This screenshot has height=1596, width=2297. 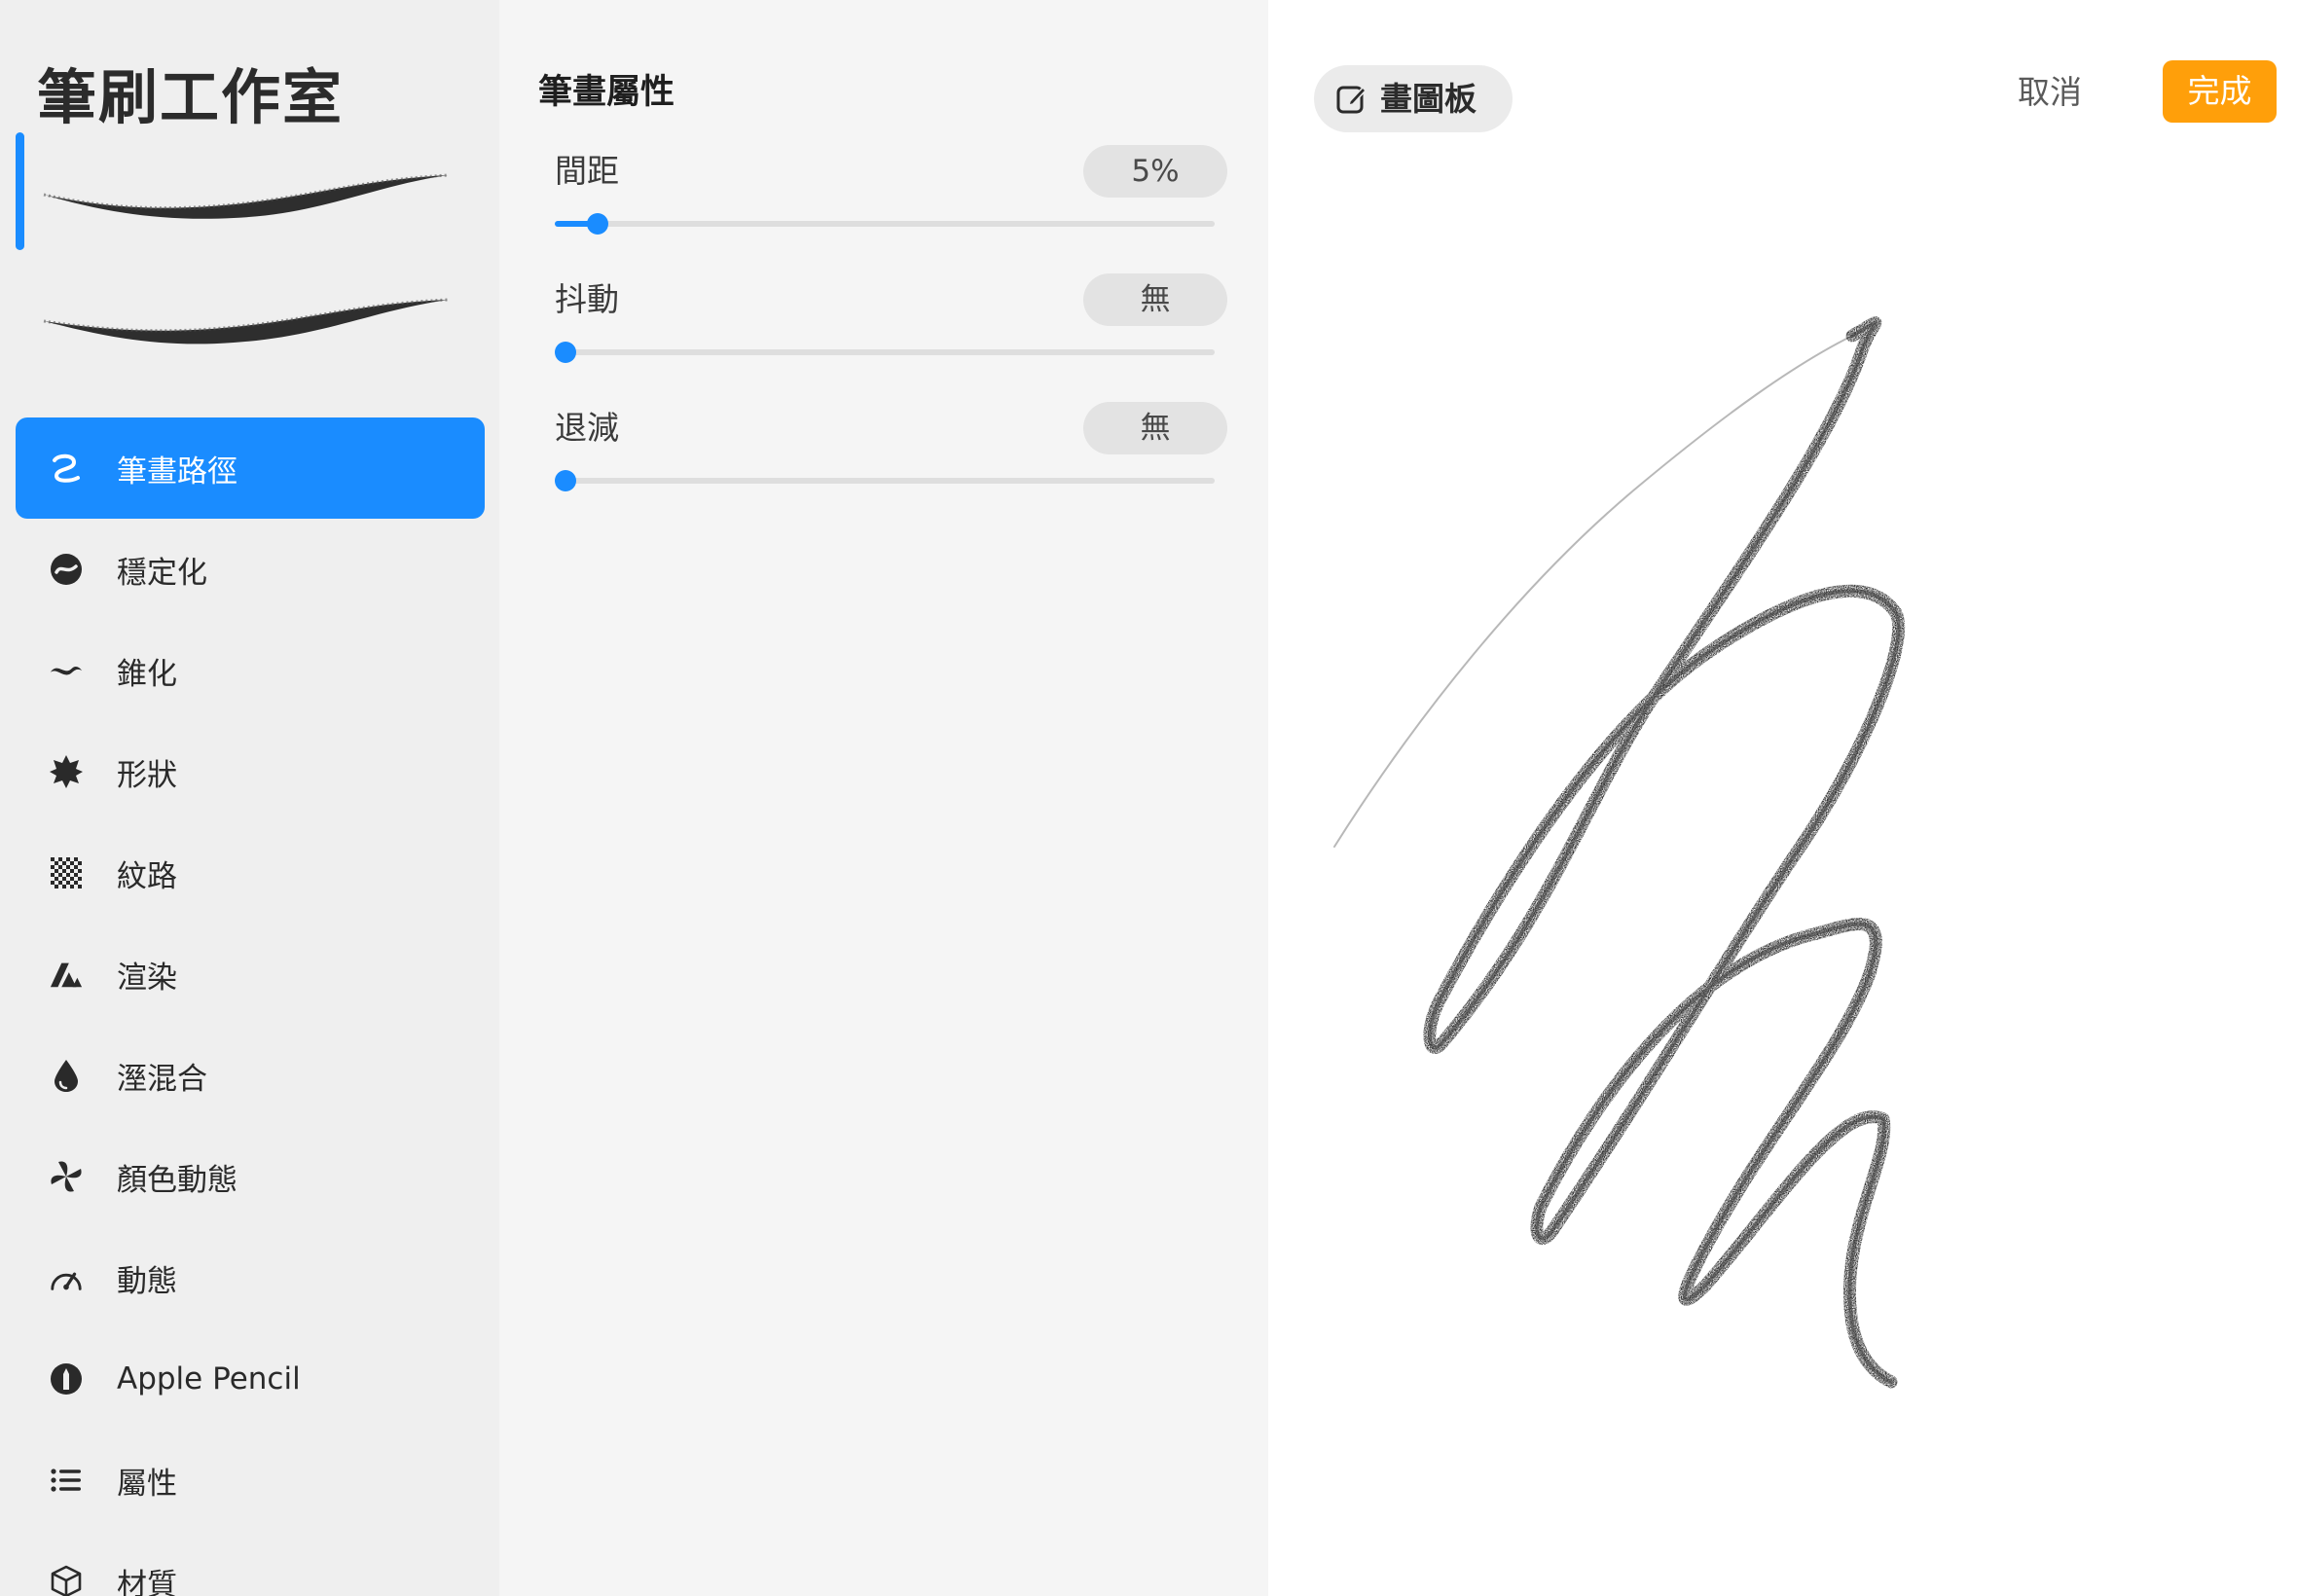 I want to click on spacing-row: 間距 5%, so click(x=883, y=208).